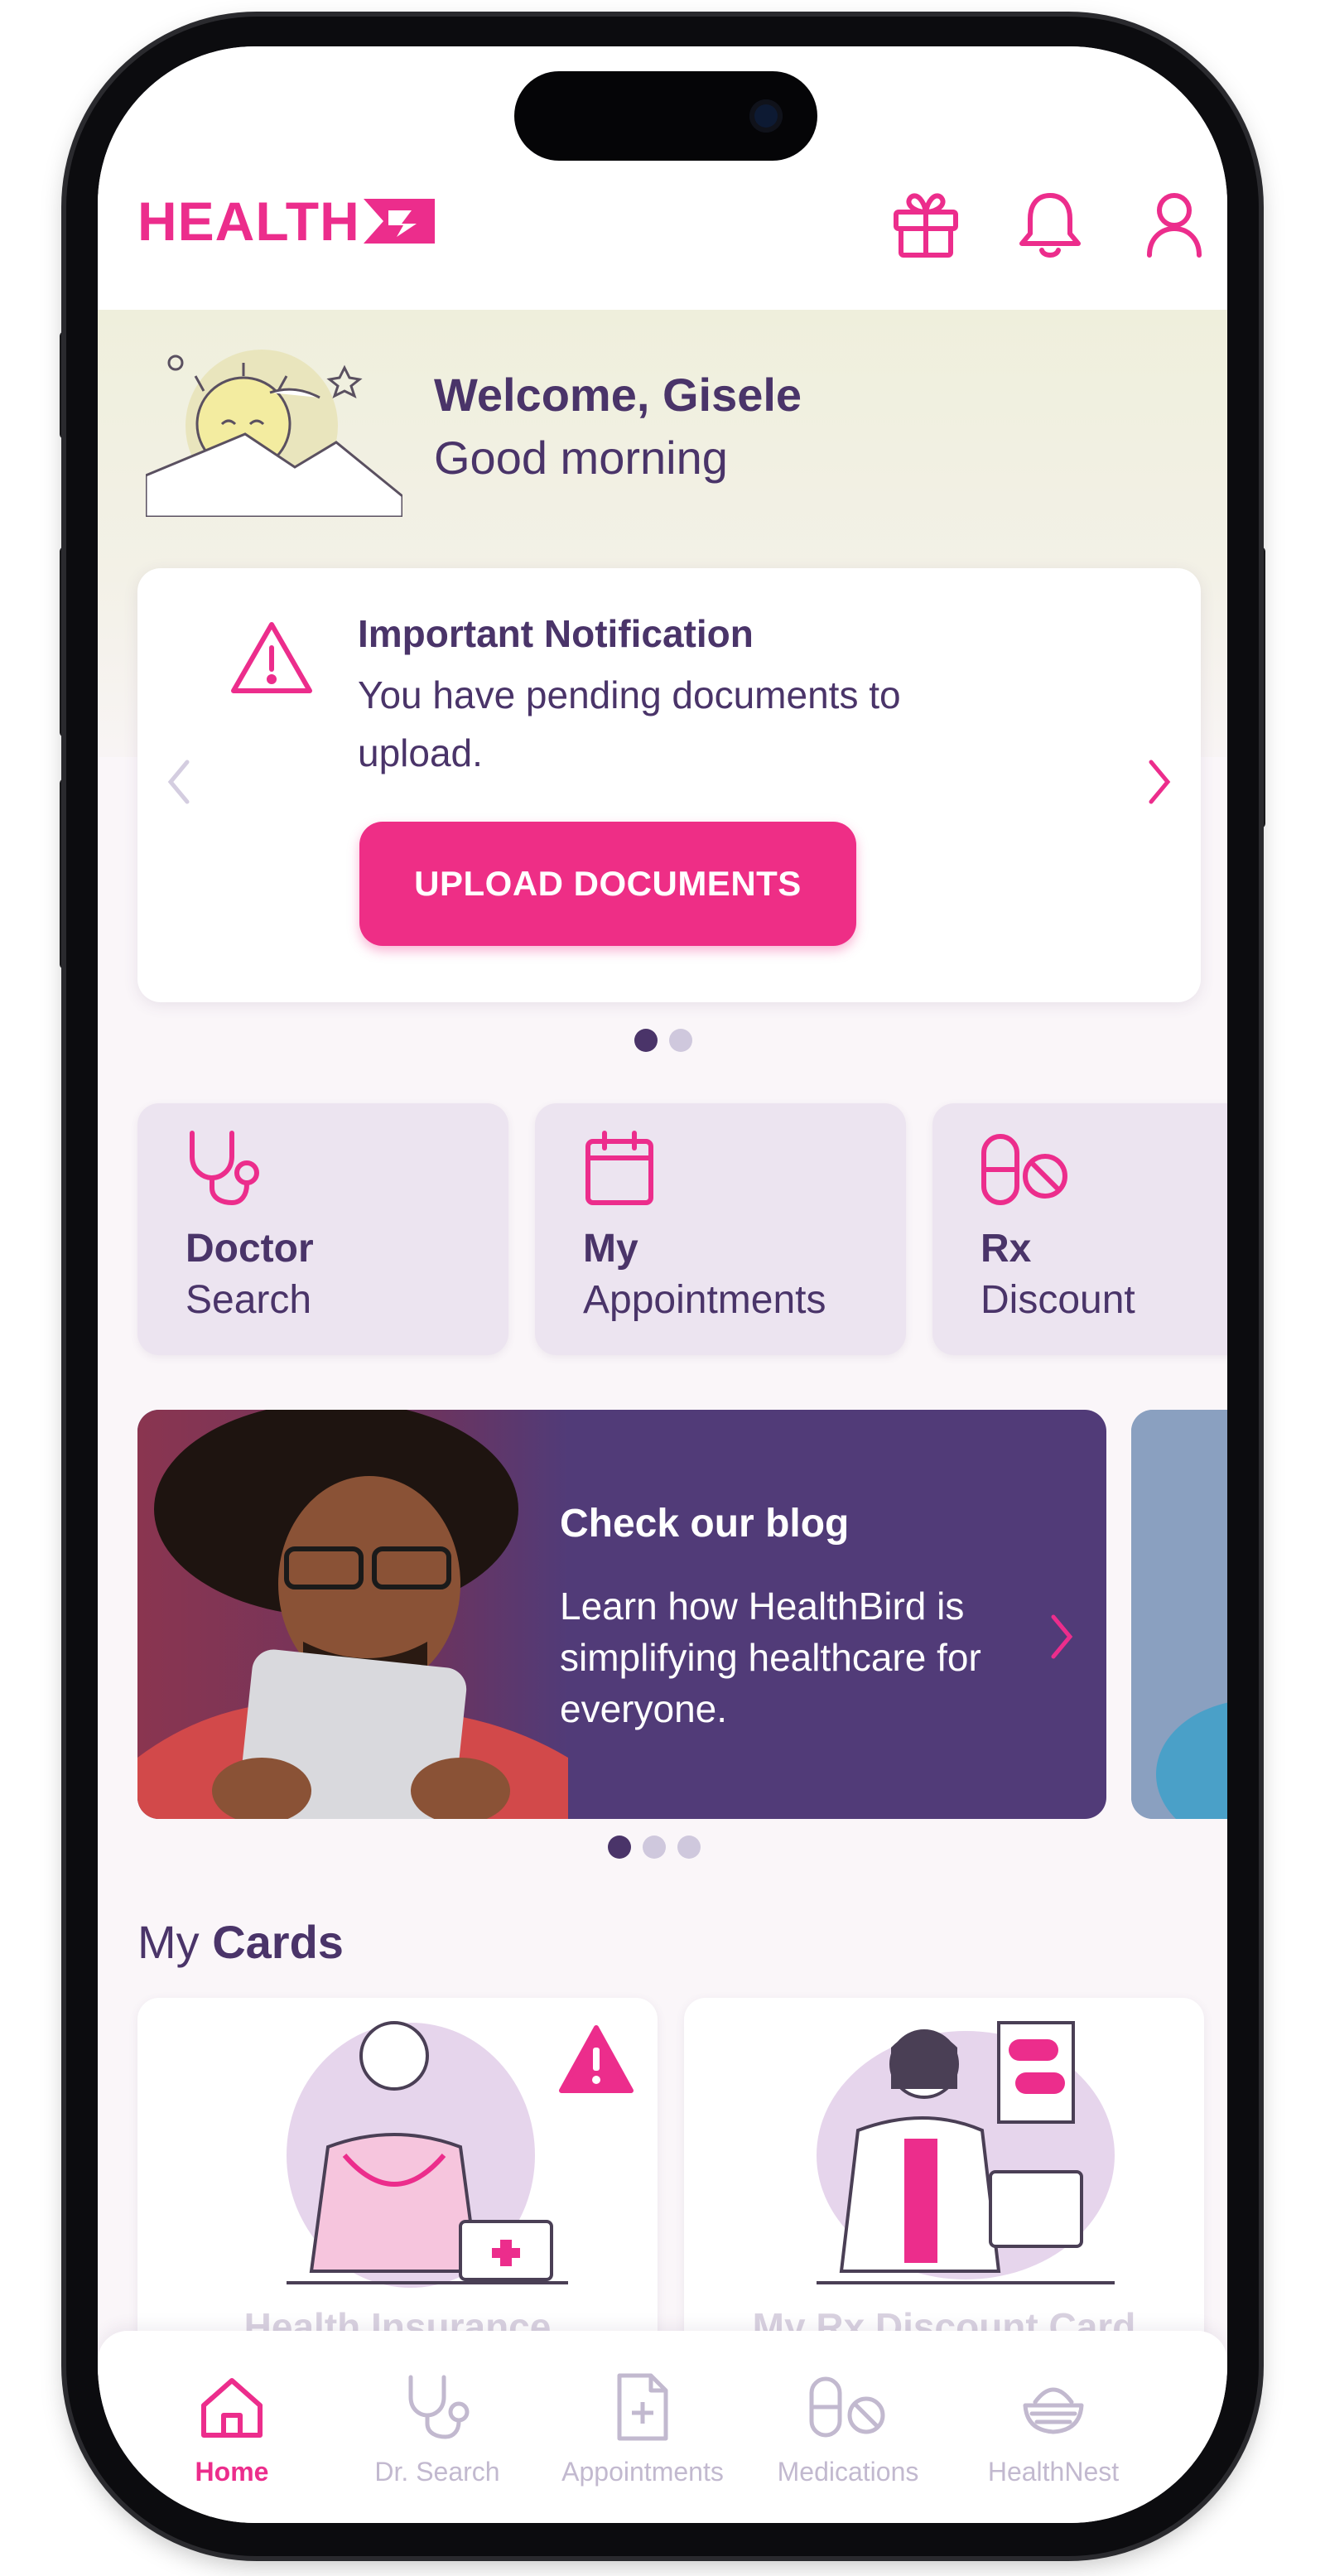 This screenshot has width=1325, height=2576. I want to click on notification-carousel-dots, so click(663, 1040).